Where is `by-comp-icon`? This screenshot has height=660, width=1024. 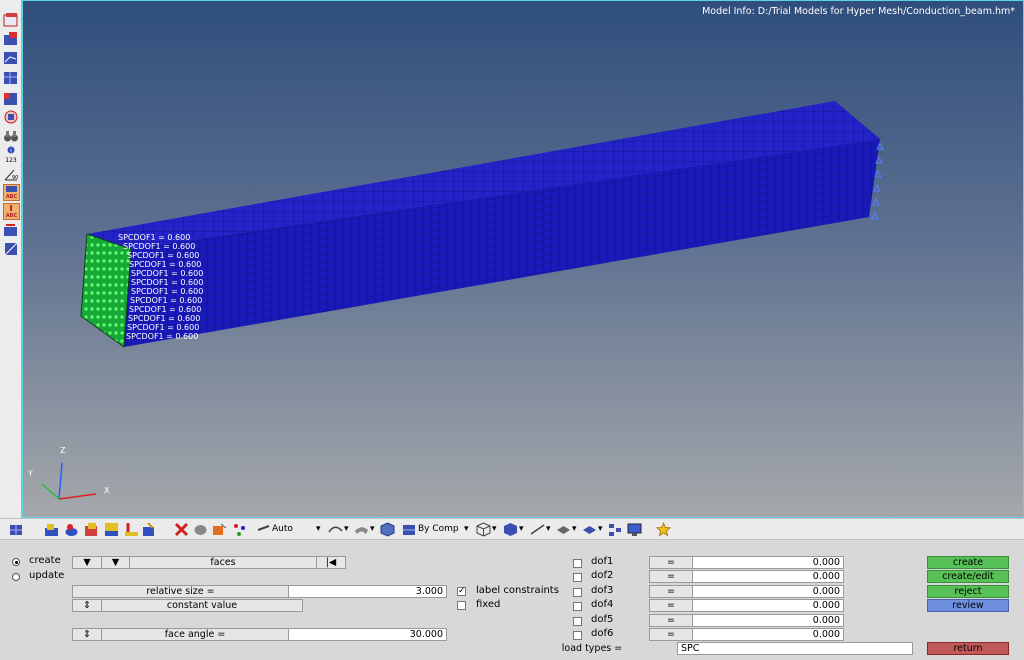
by-comp-icon is located at coordinates (409, 529).